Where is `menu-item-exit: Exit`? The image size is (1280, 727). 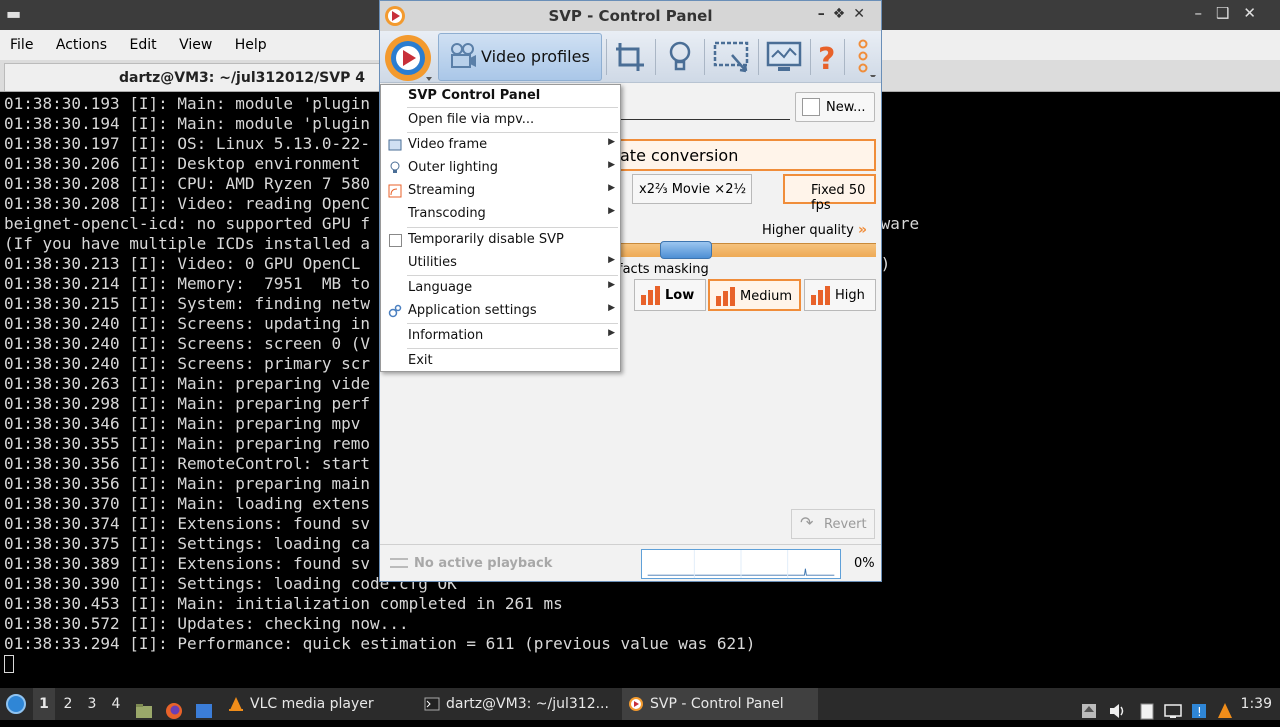 menu-item-exit: Exit is located at coordinates (500, 361).